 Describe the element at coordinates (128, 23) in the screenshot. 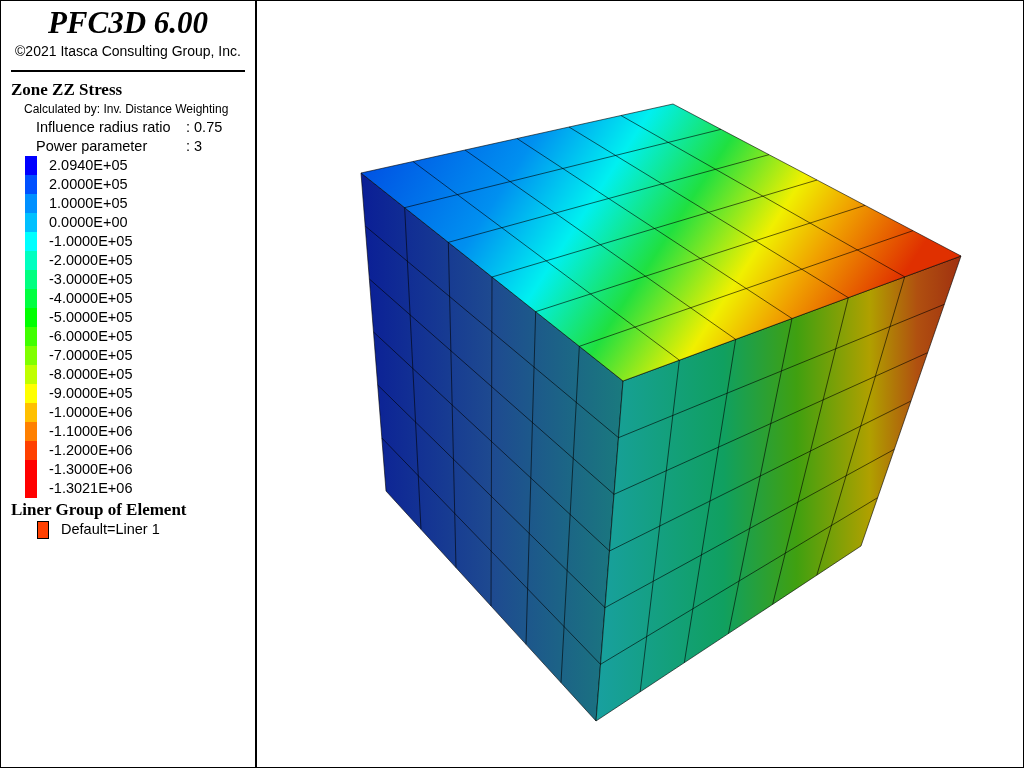

I see `app-title: PFC3D 6.00` at that location.